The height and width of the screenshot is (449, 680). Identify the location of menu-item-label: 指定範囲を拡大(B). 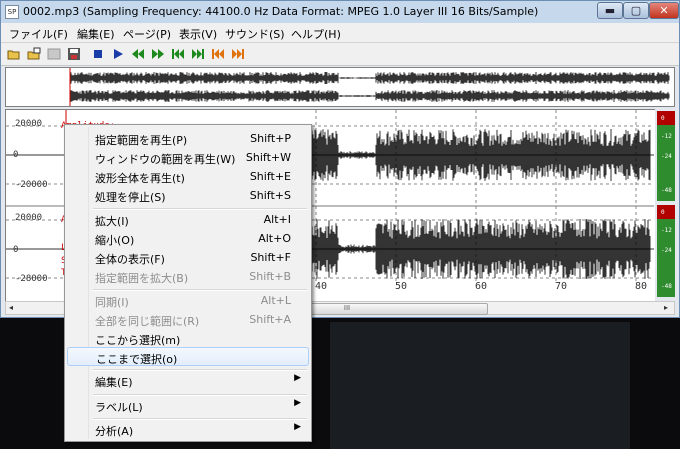
(142, 278).